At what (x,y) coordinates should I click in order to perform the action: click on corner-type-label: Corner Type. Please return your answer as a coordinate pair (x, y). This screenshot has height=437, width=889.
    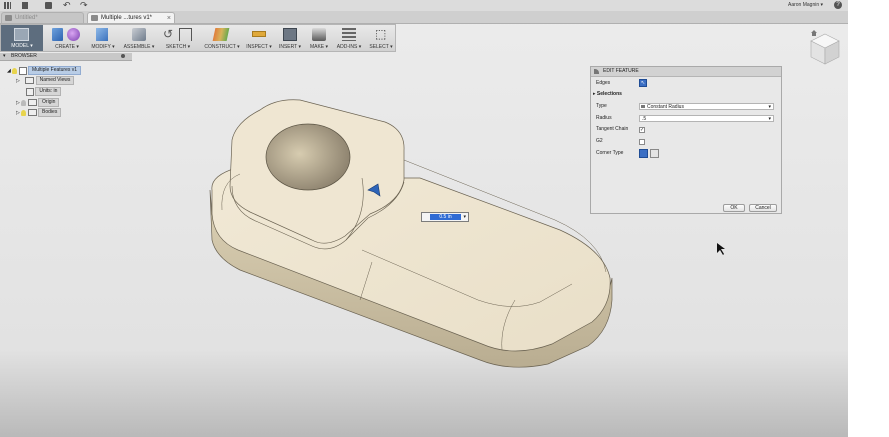
    Looking at the image, I should click on (610, 153).